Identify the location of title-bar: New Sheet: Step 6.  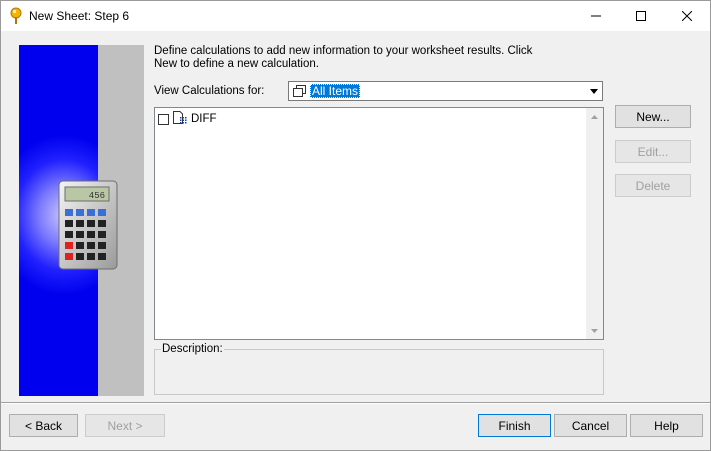
(355, 16).